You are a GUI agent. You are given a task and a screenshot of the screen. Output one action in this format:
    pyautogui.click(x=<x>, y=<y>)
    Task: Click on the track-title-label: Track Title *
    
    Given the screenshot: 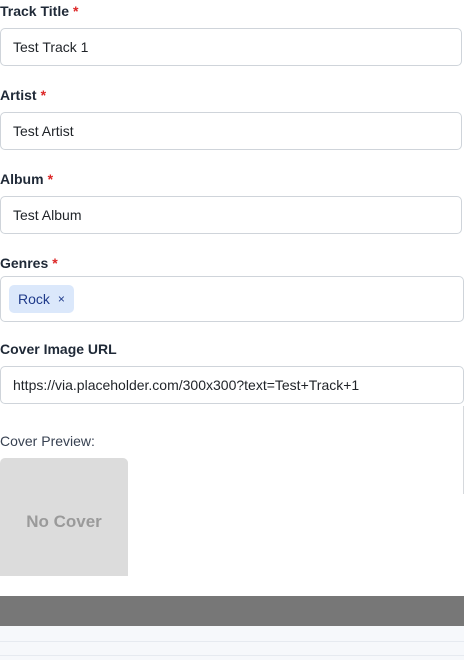 What is the action you would take?
    pyautogui.click(x=39, y=11)
    